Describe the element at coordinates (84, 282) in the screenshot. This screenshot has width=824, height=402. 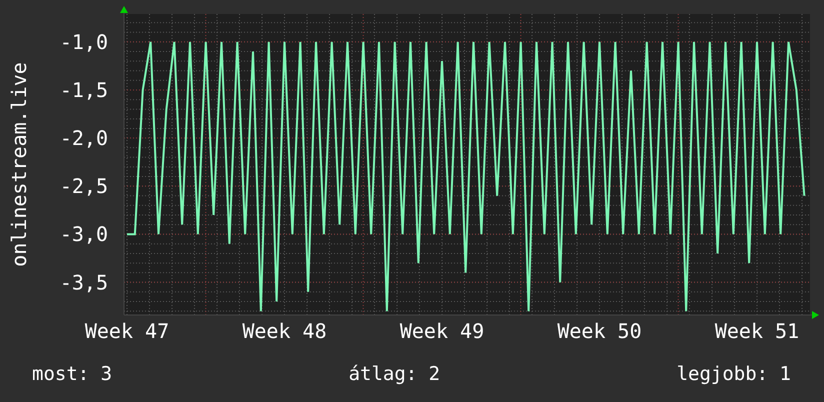
I see `y-tick-label: -3,5` at that location.